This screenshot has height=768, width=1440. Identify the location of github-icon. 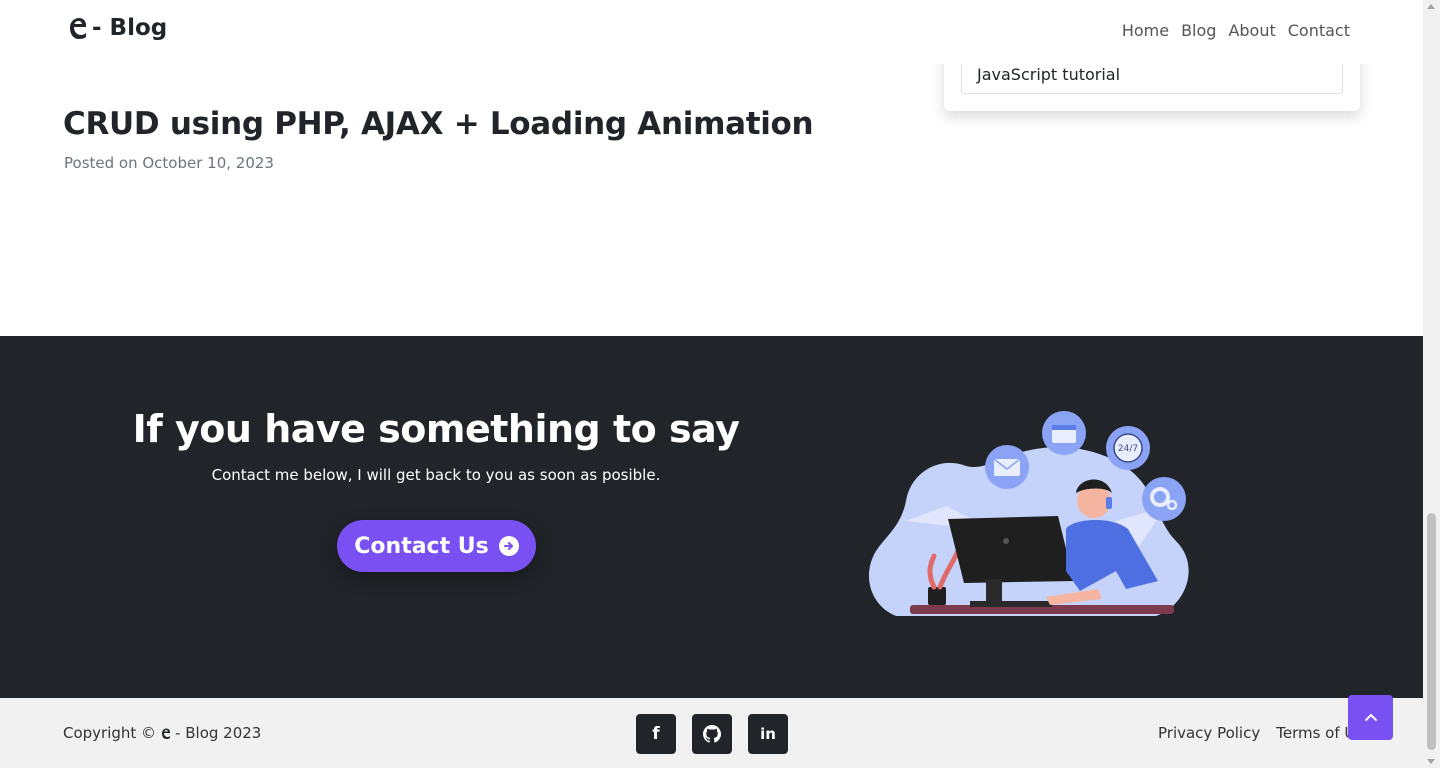
(712, 734).